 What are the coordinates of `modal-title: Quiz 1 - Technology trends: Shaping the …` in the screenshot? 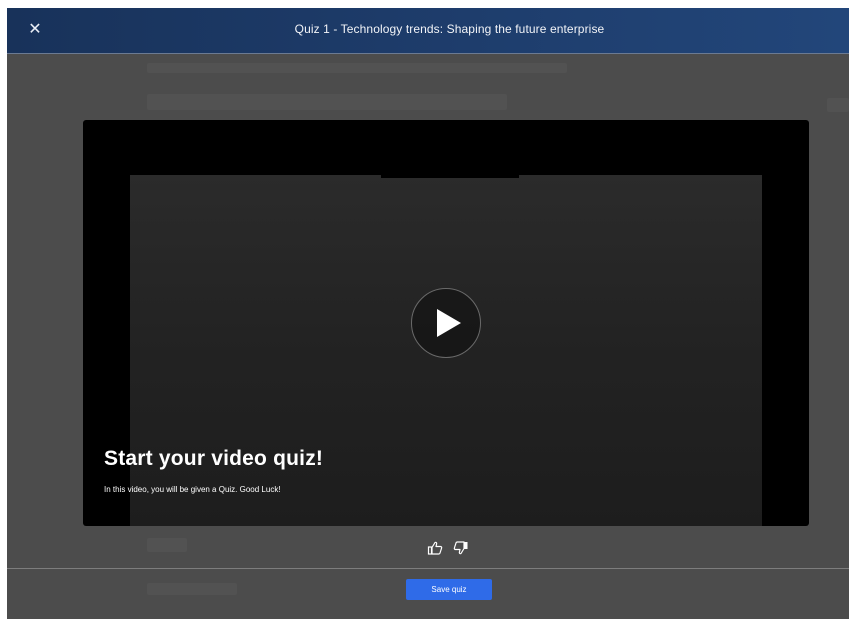 It's located at (449, 29).